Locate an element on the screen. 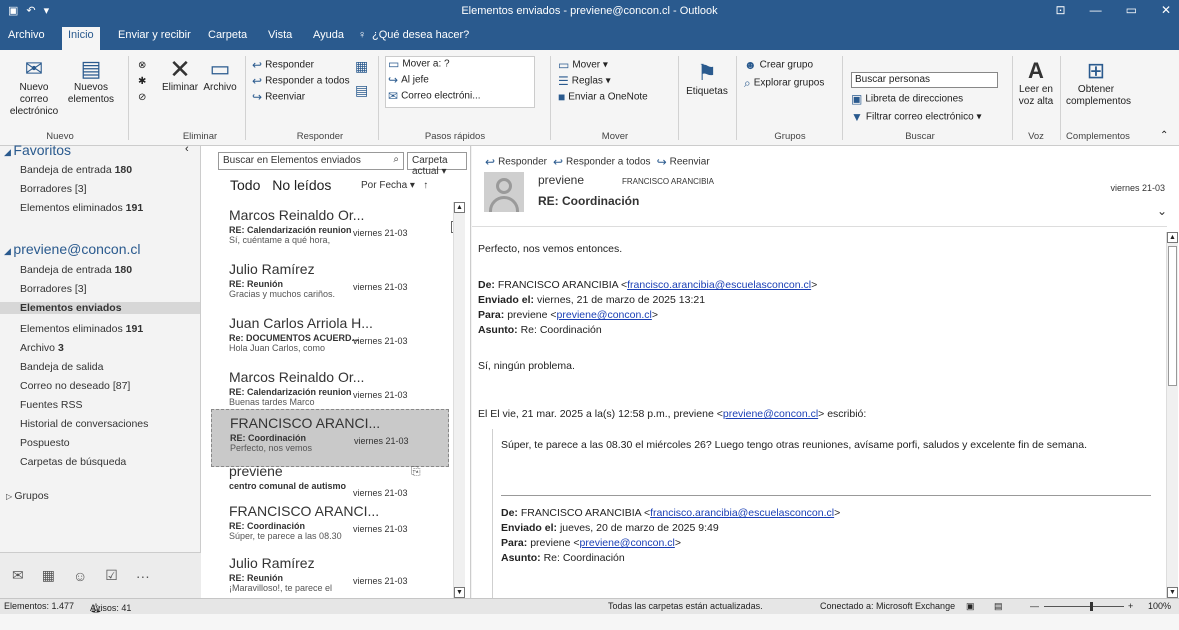 This screenshot has height=630, width=1179. maximize-icon: ▭ is located at coordinates (1131, 10).